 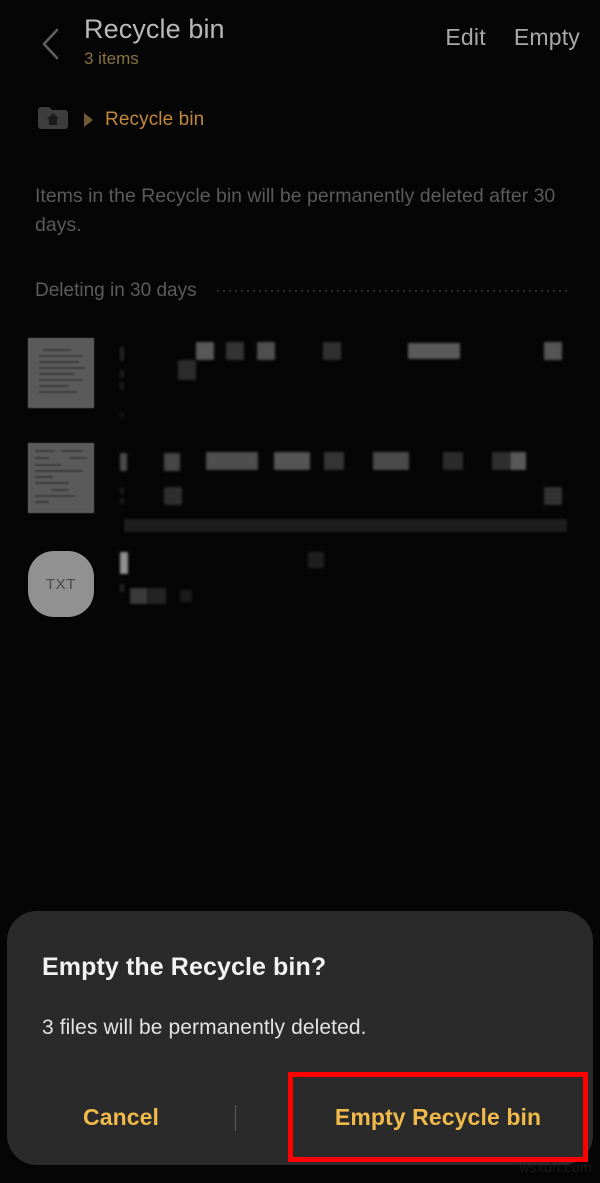 I want to click on dialog-title: Empty the Recycle bin?, so click(x=184, y=967).